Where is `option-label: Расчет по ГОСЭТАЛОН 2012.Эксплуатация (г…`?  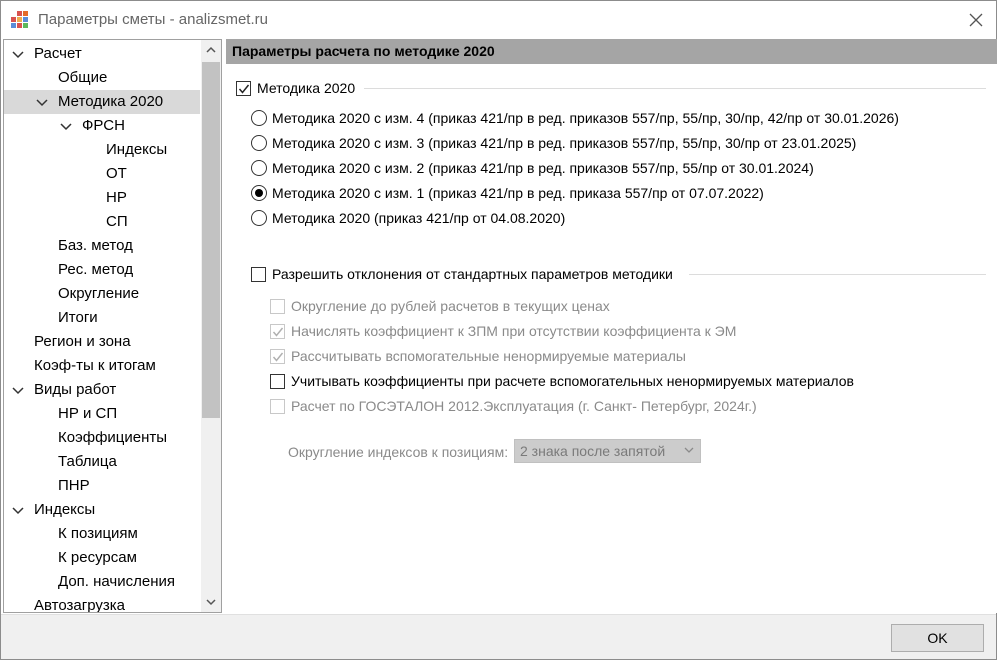
option-label: Расчет по ГОСЭТАЛОН 2012.Эксплуатация (г… is located at coordinates (524, 406).